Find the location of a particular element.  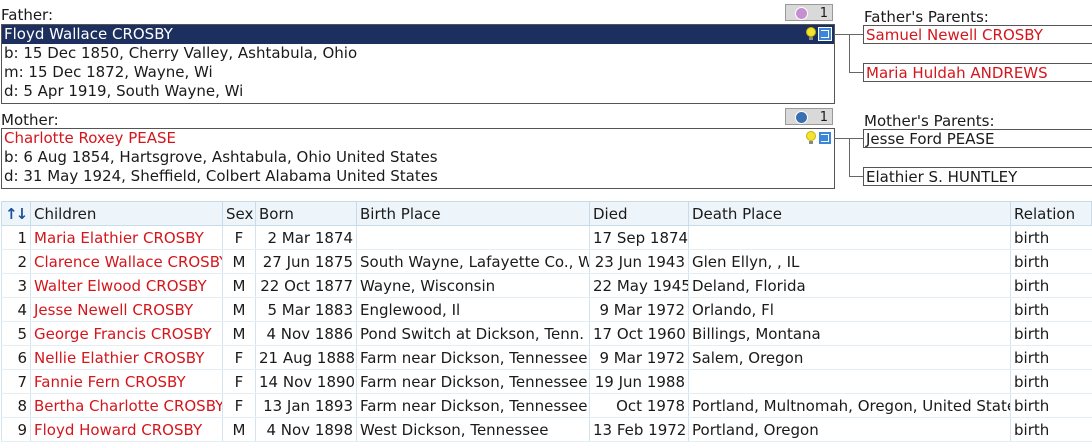

child-died: 13 Feb 1972 is located at coordinates (639, 429).